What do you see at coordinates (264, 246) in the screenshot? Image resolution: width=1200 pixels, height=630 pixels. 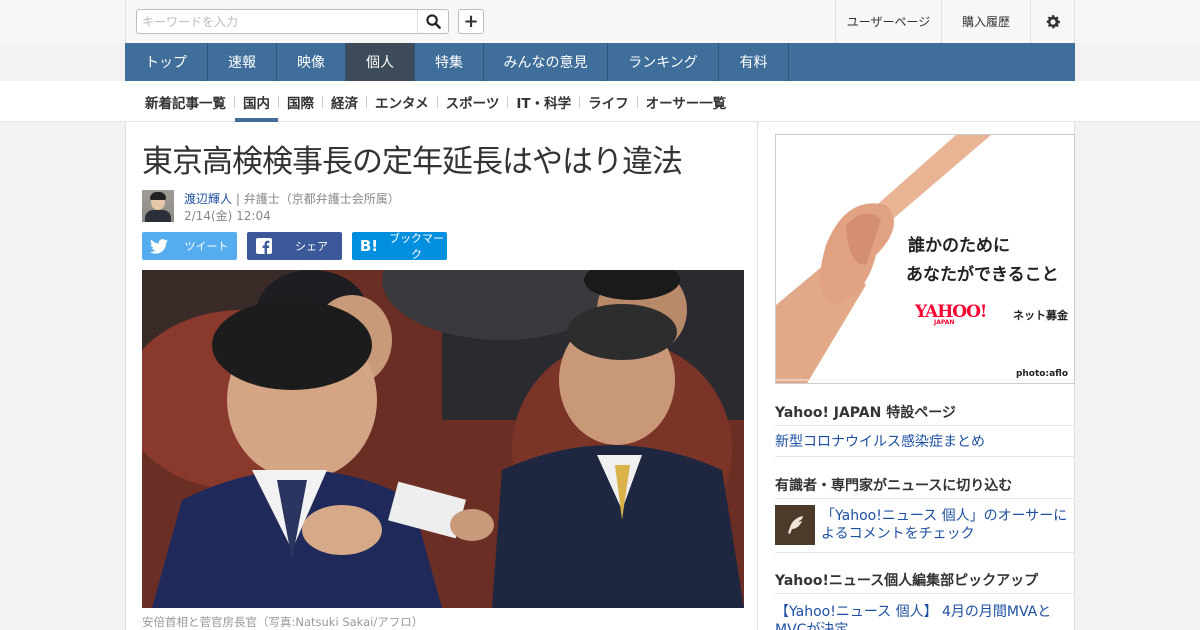 I see `facebook-icon` at bounding box center [264, 246].